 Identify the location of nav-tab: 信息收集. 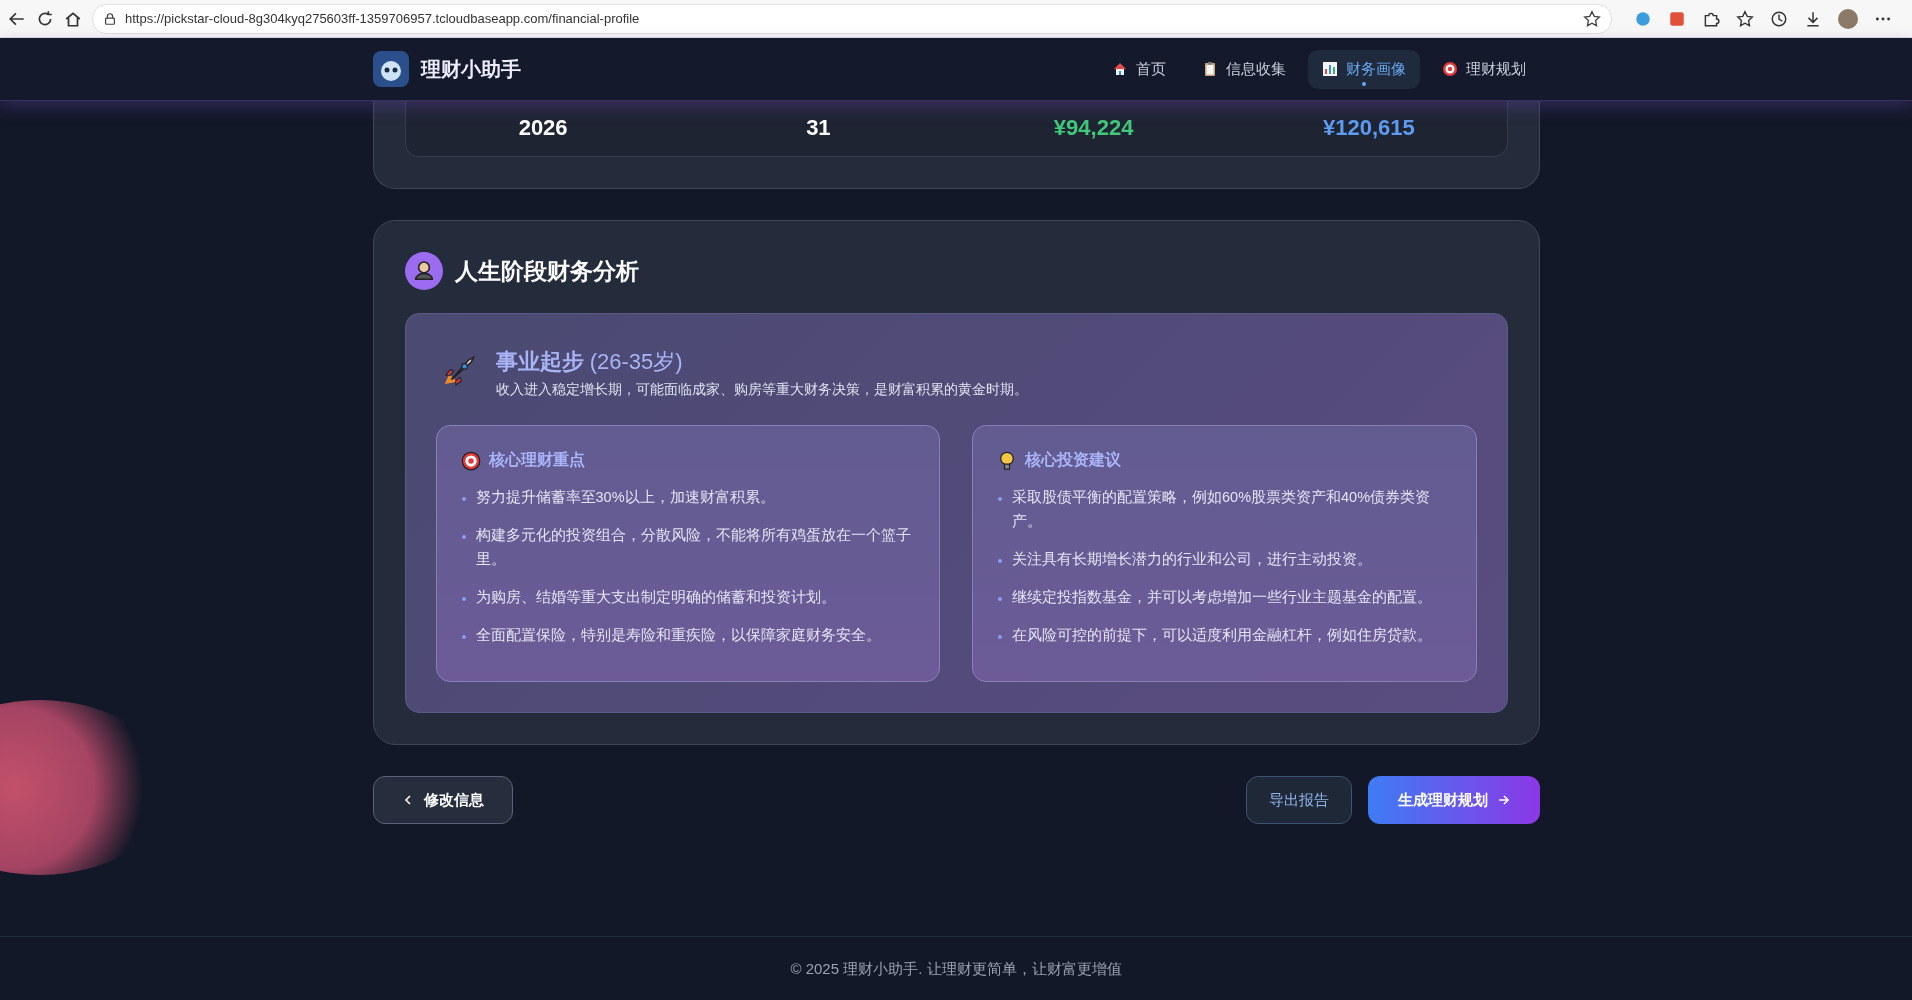
(1243, 69).